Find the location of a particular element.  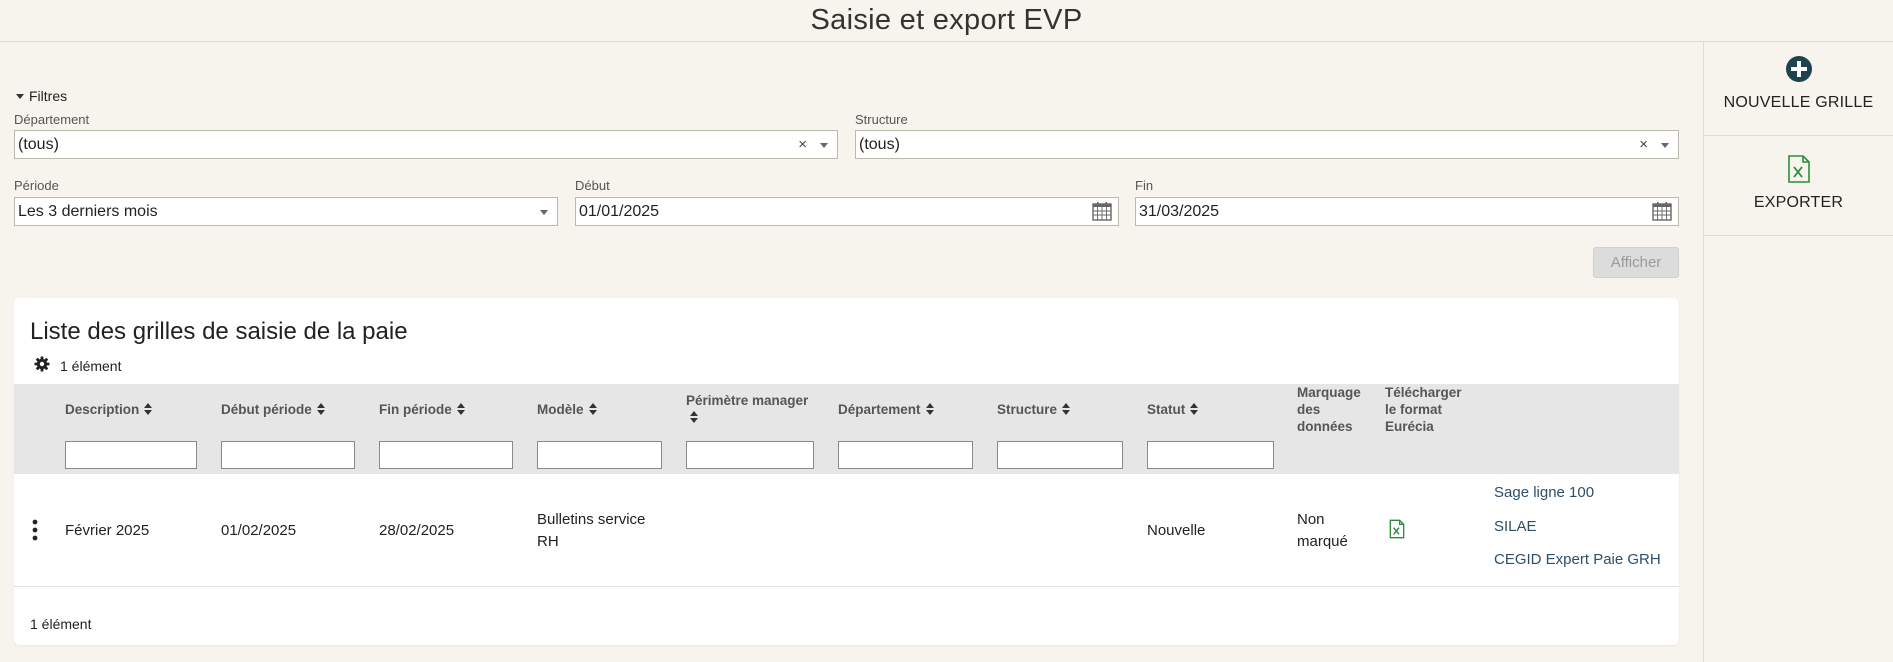

filter-departement-input is located at coordinates (905, 455).